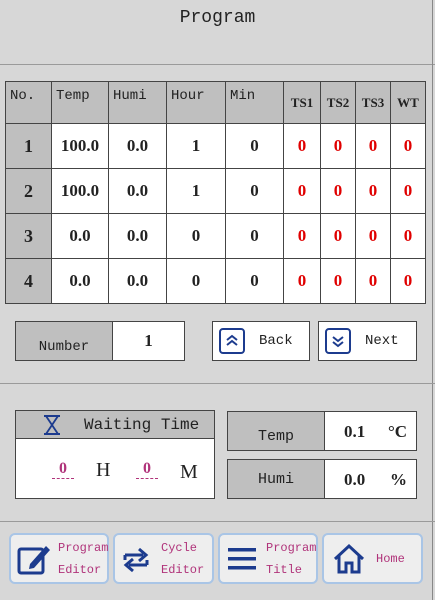 This screenshot has width=435, height=600. I want to click on chevron-down-icon, so click(338, 341).